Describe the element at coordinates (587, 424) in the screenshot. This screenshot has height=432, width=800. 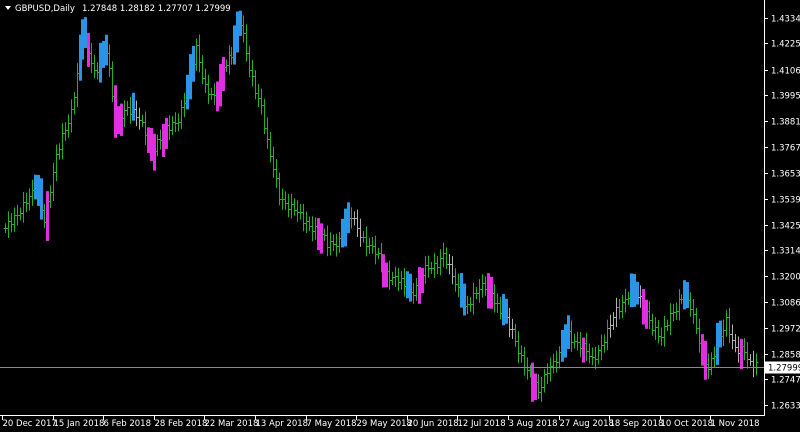
I see `date-tick-label: 27 Aug 2018` at that location.